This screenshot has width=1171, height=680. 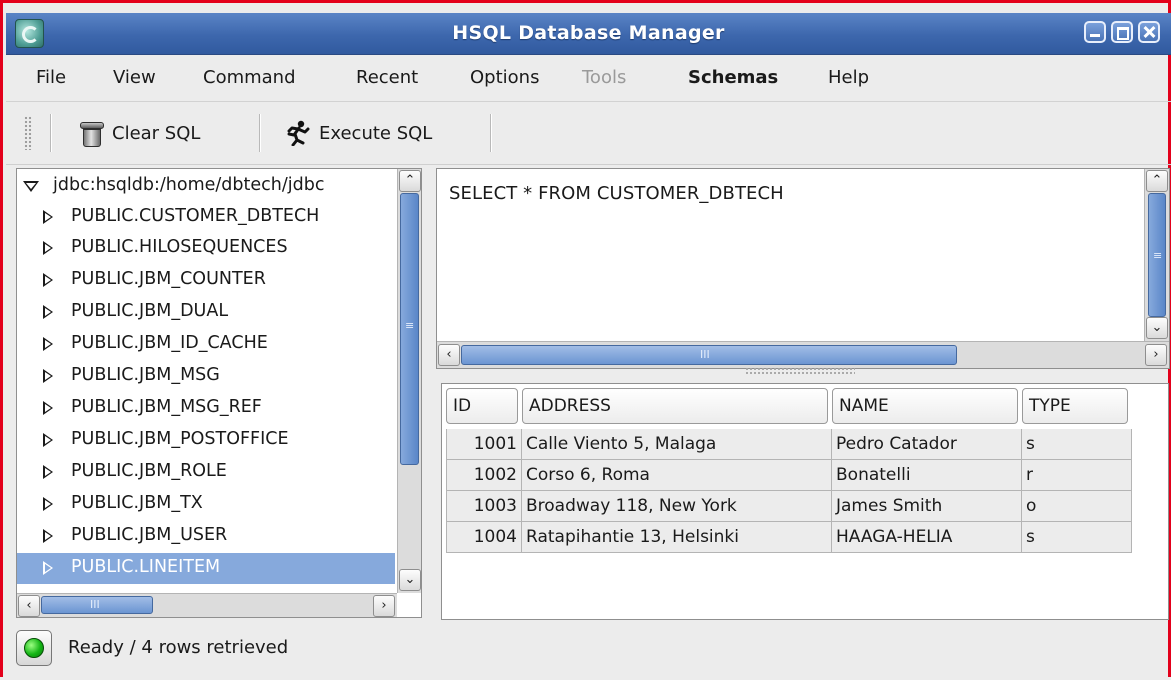 I want to click on clear-sql-button: Clear SQL, so click(x=140, y=133).